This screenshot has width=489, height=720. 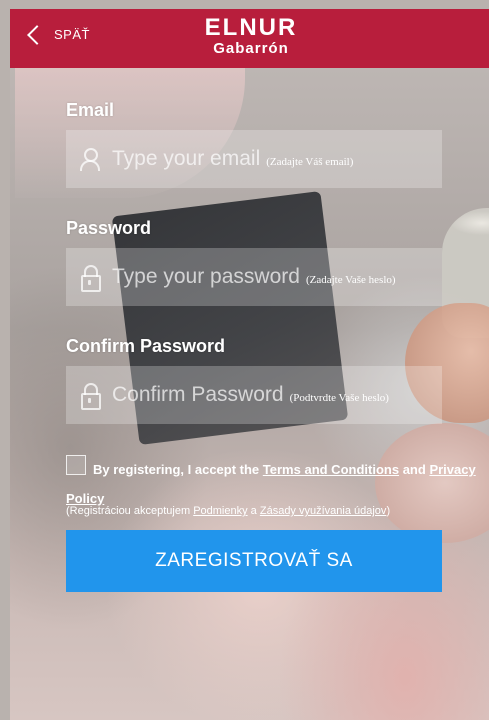 I want to click on back-label: SPÄŤ, so click(x=72, y=34).